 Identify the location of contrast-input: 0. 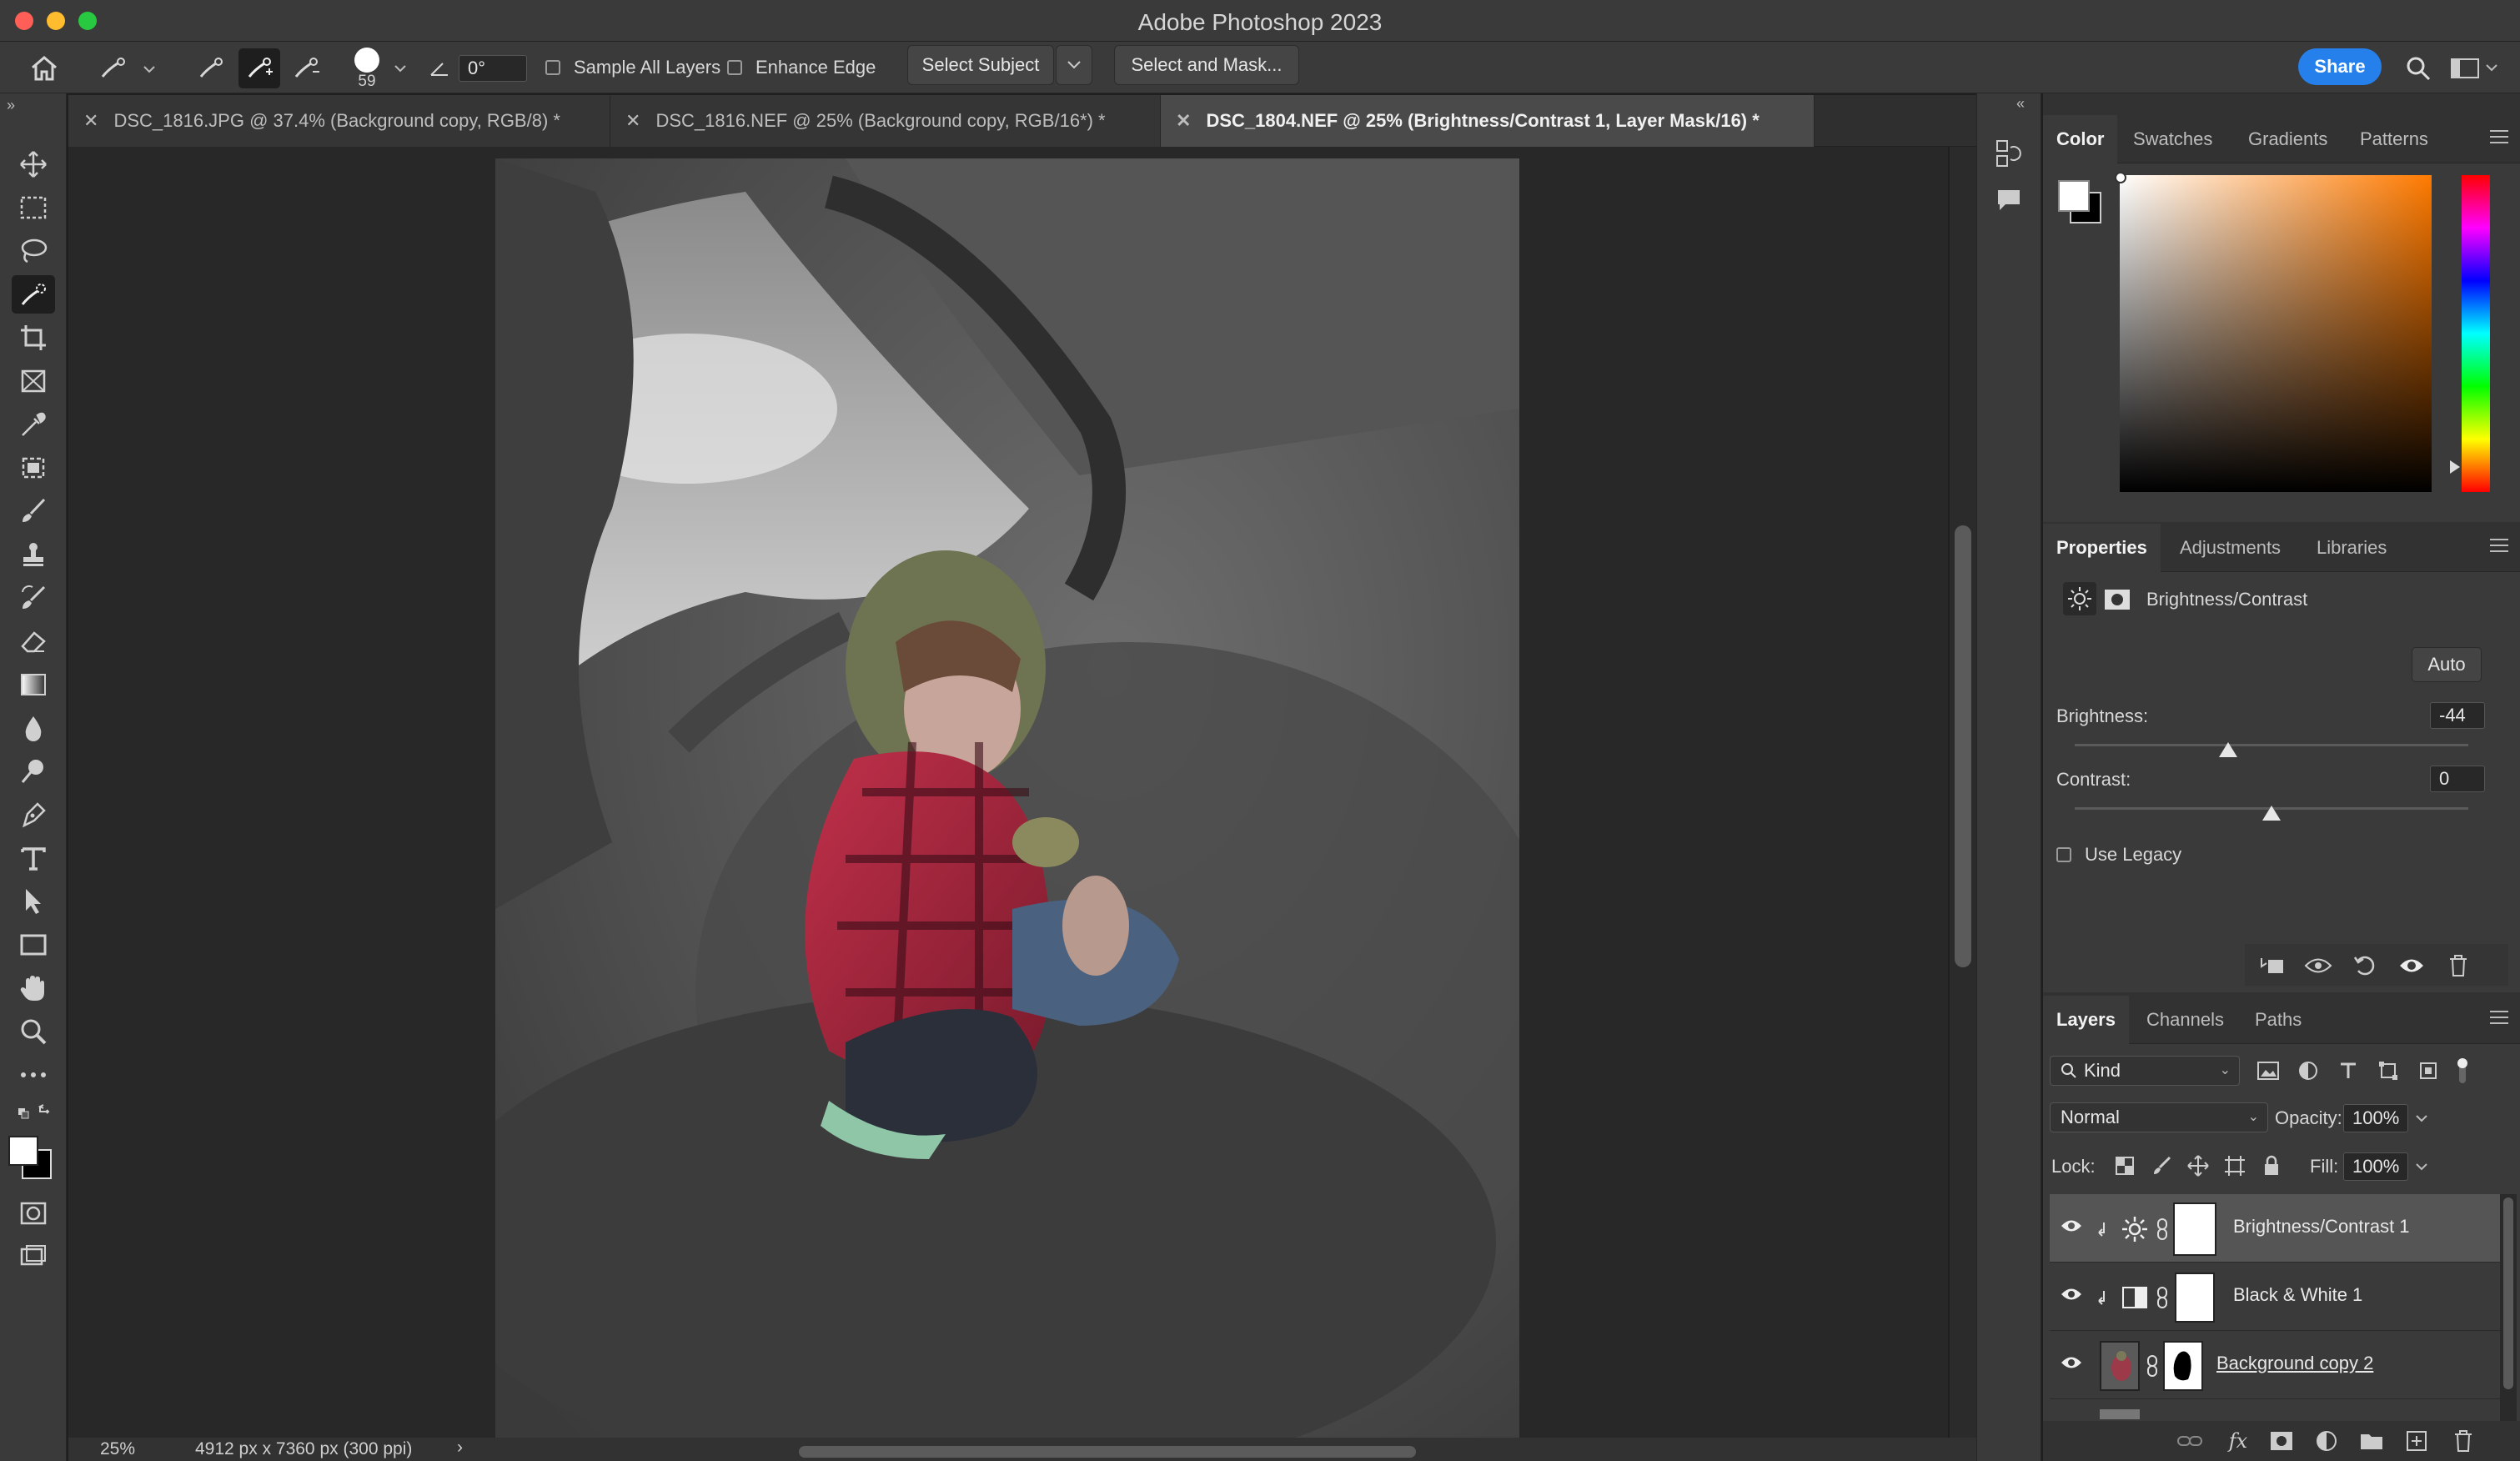
(2457, 779).